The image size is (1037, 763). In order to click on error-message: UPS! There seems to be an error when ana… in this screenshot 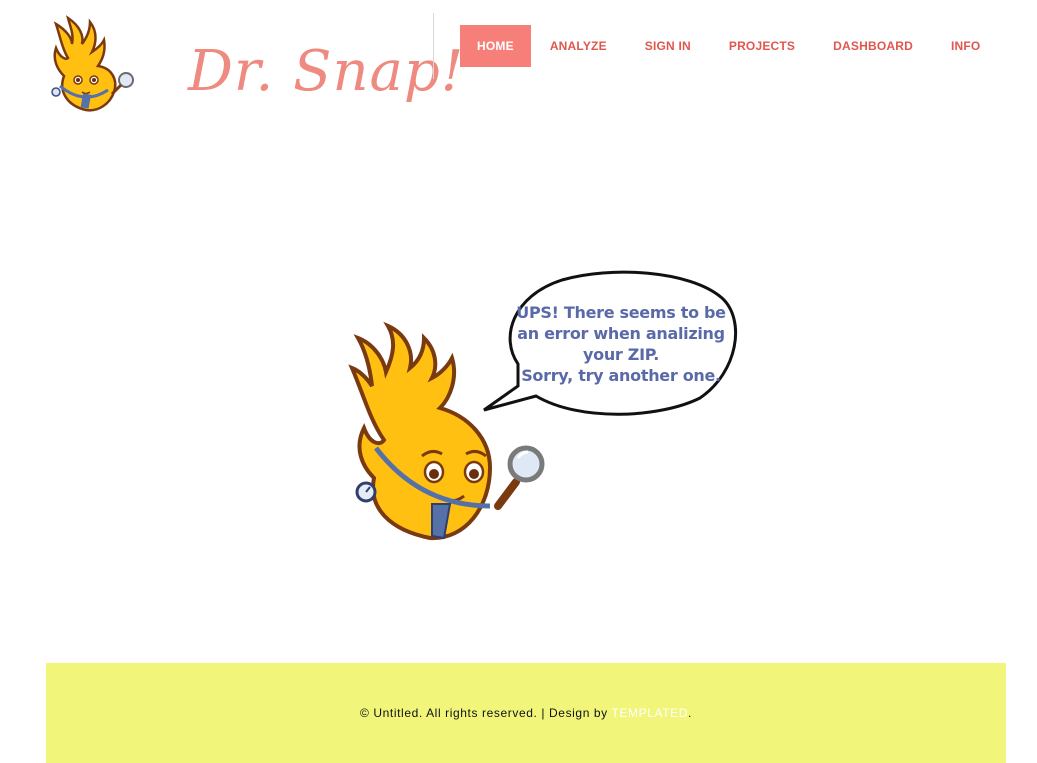, I will do `click(621, 344)`.